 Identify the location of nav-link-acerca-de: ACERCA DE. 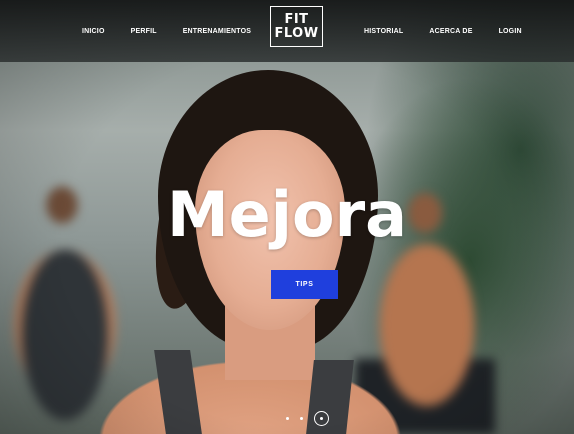
(450, 31).